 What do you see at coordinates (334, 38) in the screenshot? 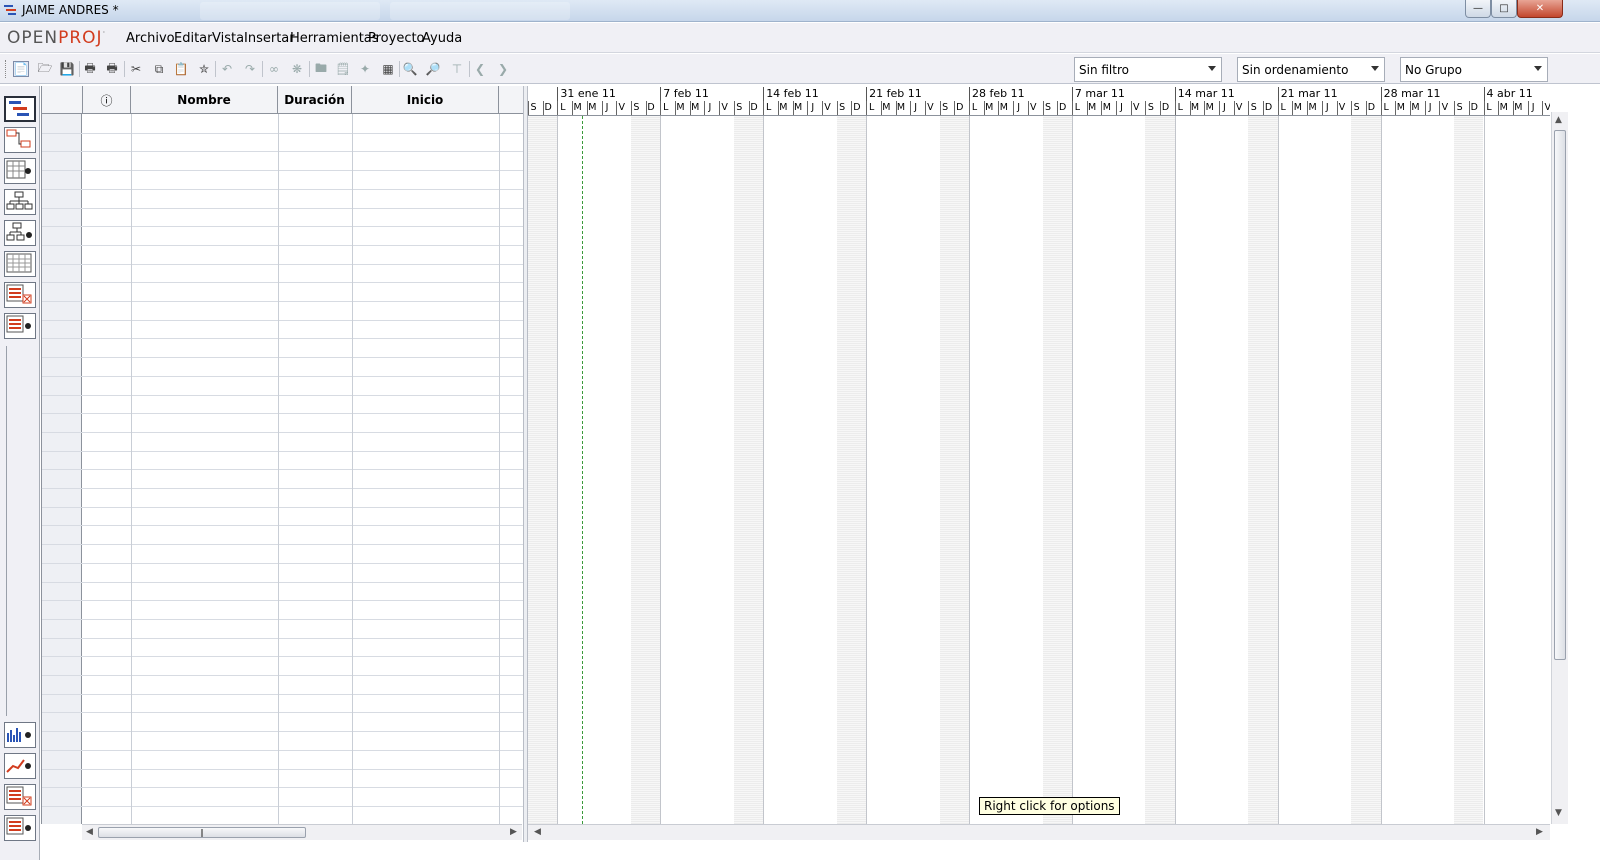
I see `menu-herramientas: Herramientas` at bounding box center [334, 38].